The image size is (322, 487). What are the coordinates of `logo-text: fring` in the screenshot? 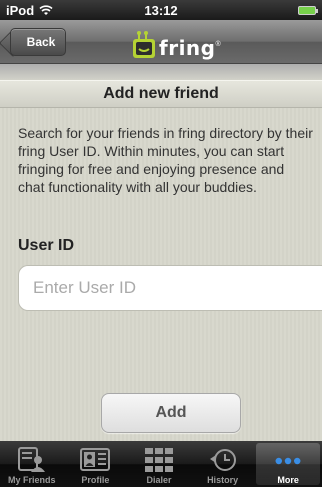 It's located at (187, 48).